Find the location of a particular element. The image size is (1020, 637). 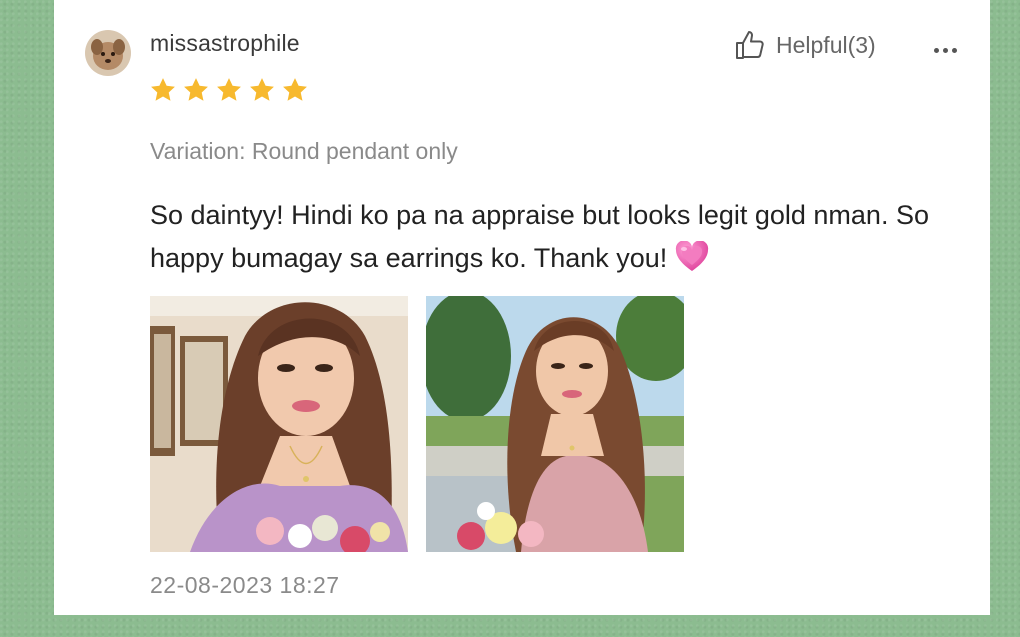

review-timestamp: 22-08-2023 18:27 is located at coordinates (245, 585).